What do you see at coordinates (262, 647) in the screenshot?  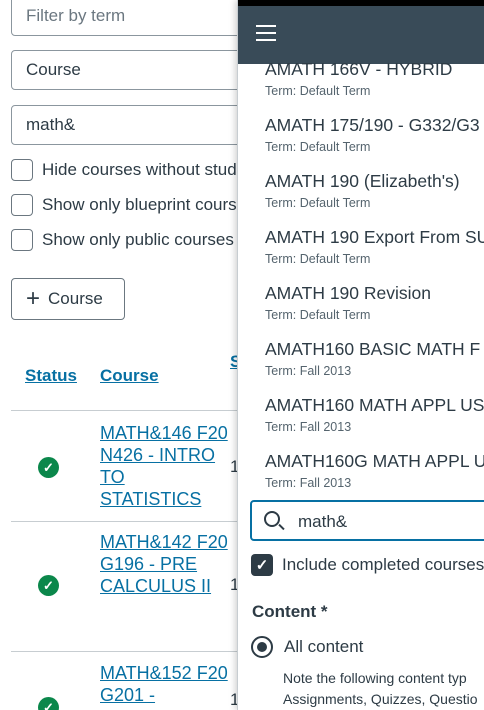 I see `all-content-radio` at bounding box center [262, 647].